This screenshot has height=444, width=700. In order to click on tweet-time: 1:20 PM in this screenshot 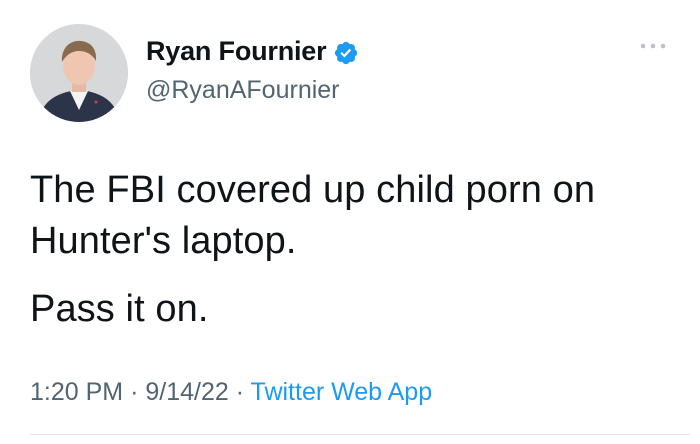, I will do `click(76, 392)`.